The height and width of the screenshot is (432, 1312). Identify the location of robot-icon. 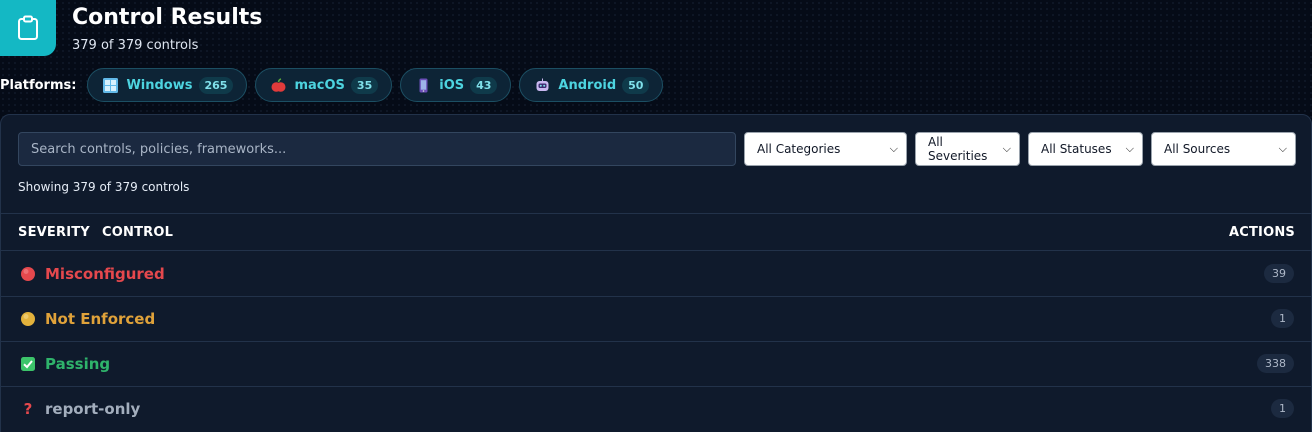
(542, 85).